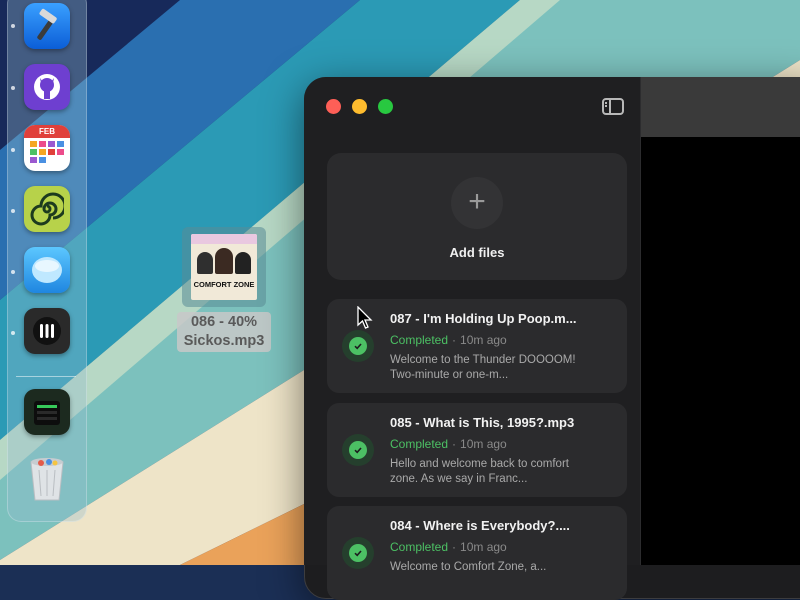  Describe the element at coordinates (613, 106) in the screenshot. I see `sidebar-toggle-icon` at that location.